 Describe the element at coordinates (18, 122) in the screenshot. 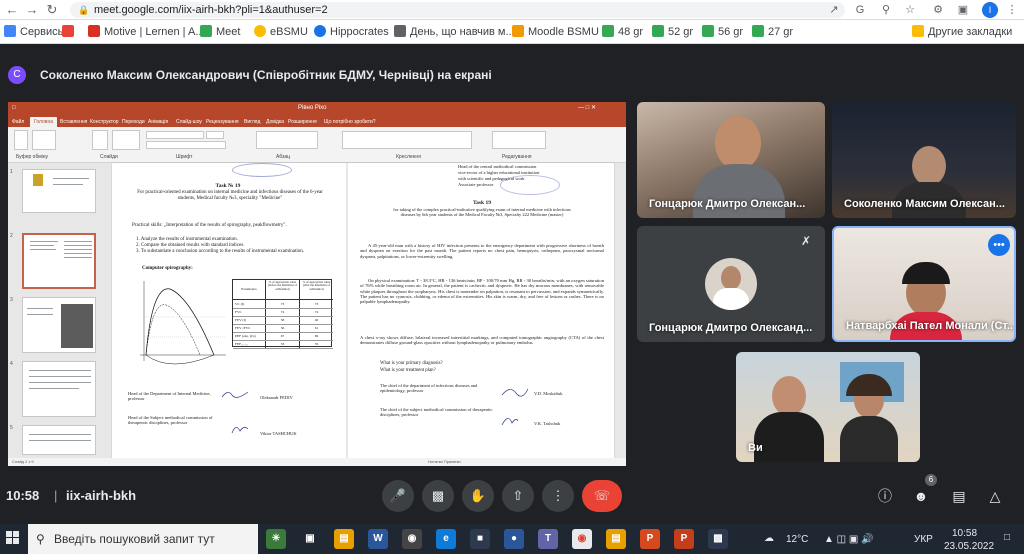

I see `tab-file: Файл` at that location.